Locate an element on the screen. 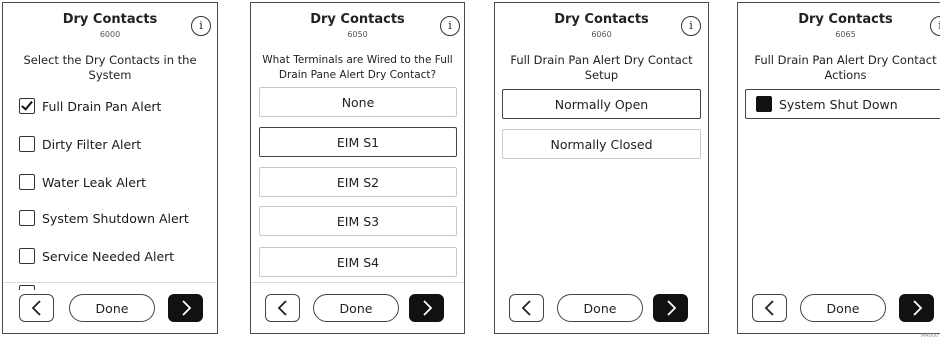 The width and height of the screenshot is (940, 339). screen-prompt: Full Drain Pan Alert Dry Contact Setup is located at coordinates (601, 67).